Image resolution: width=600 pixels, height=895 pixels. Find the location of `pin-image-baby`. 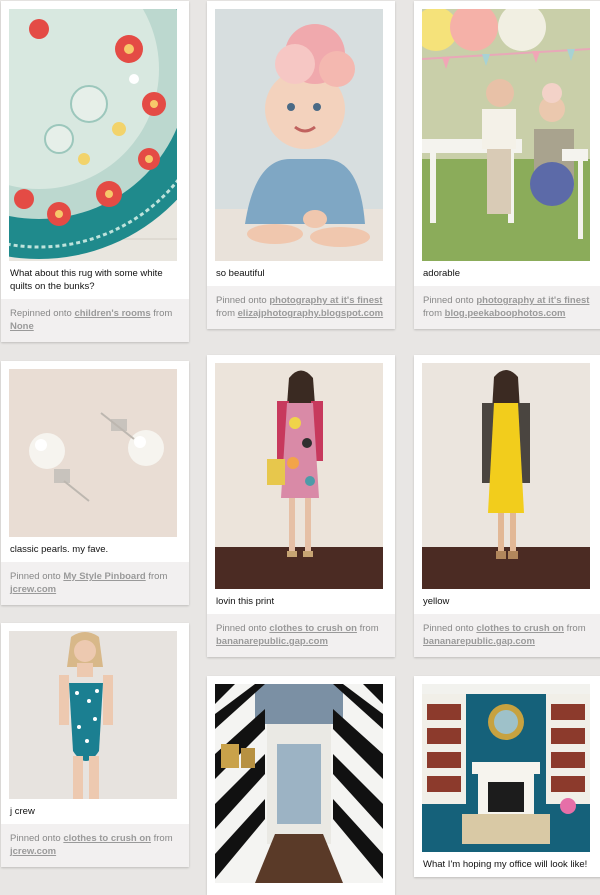

pin-image-baby is located at coordinates (299, 135).